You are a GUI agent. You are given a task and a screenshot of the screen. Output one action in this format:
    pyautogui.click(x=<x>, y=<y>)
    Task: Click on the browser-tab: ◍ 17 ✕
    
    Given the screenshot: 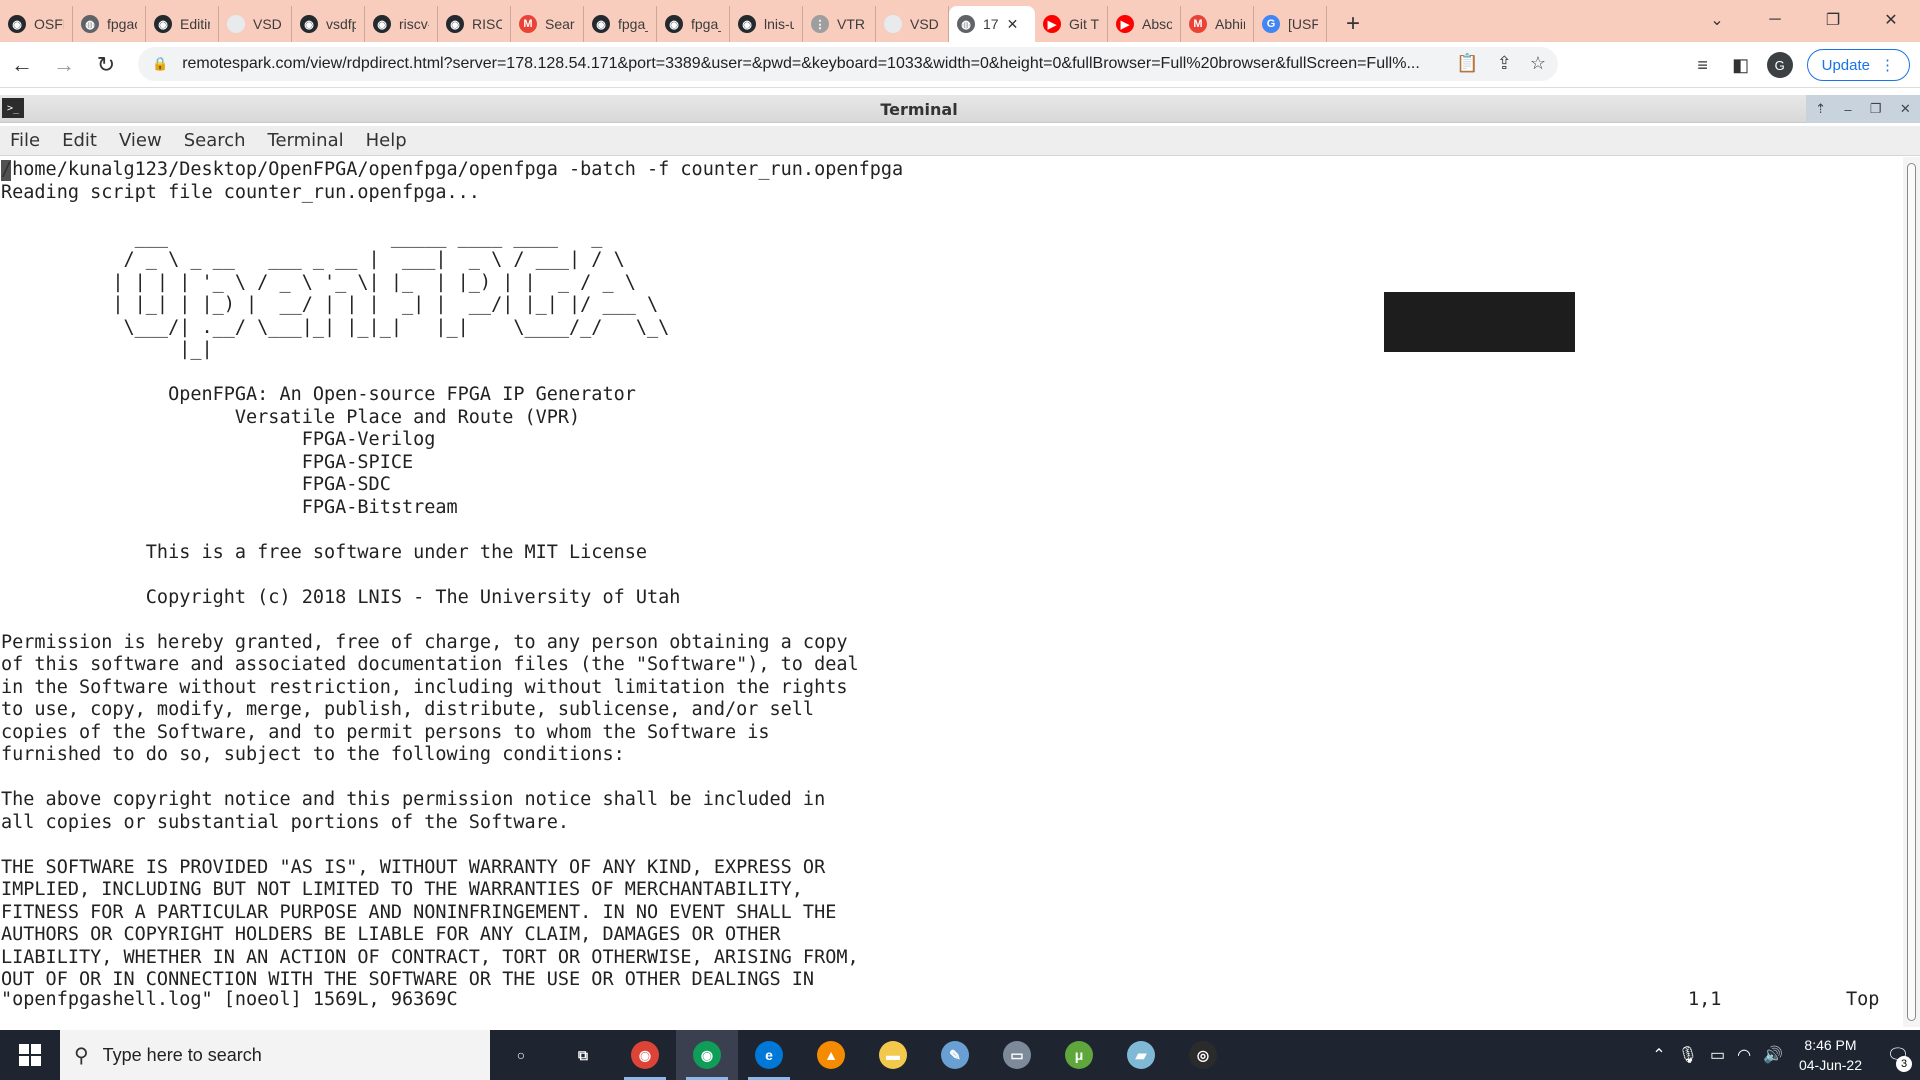 What is the action you would take?
    pyautogui.click(x=992, y=24)
    